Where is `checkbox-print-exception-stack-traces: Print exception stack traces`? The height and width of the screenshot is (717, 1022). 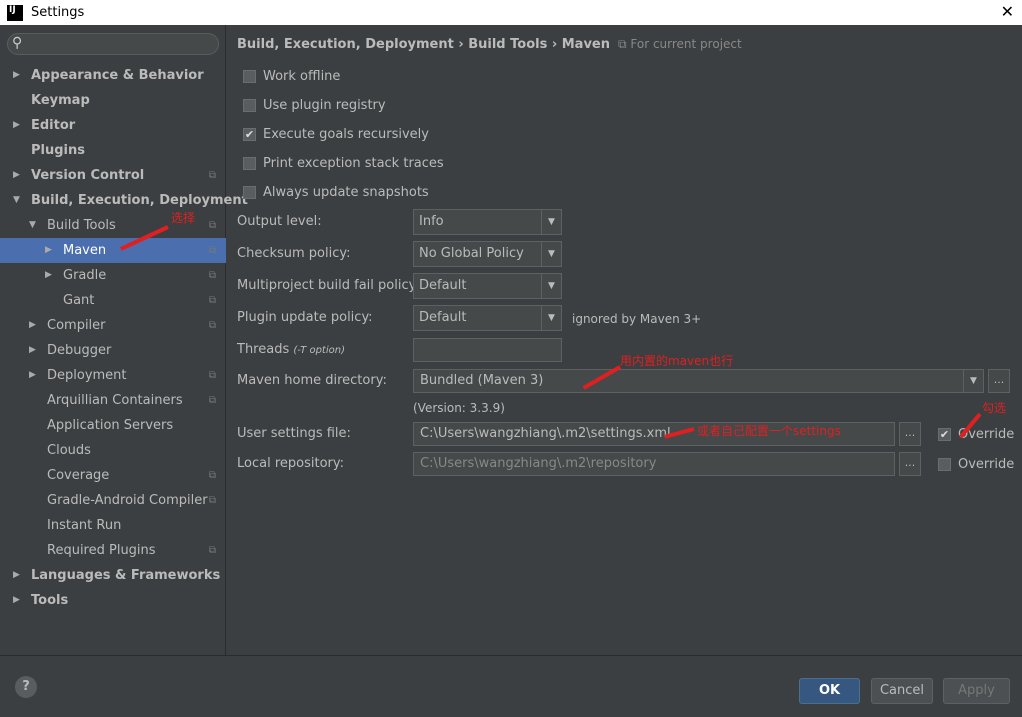 checkbox-print-exception-stack-traces: Print exception stack traces is located at coordinates (343, 163).